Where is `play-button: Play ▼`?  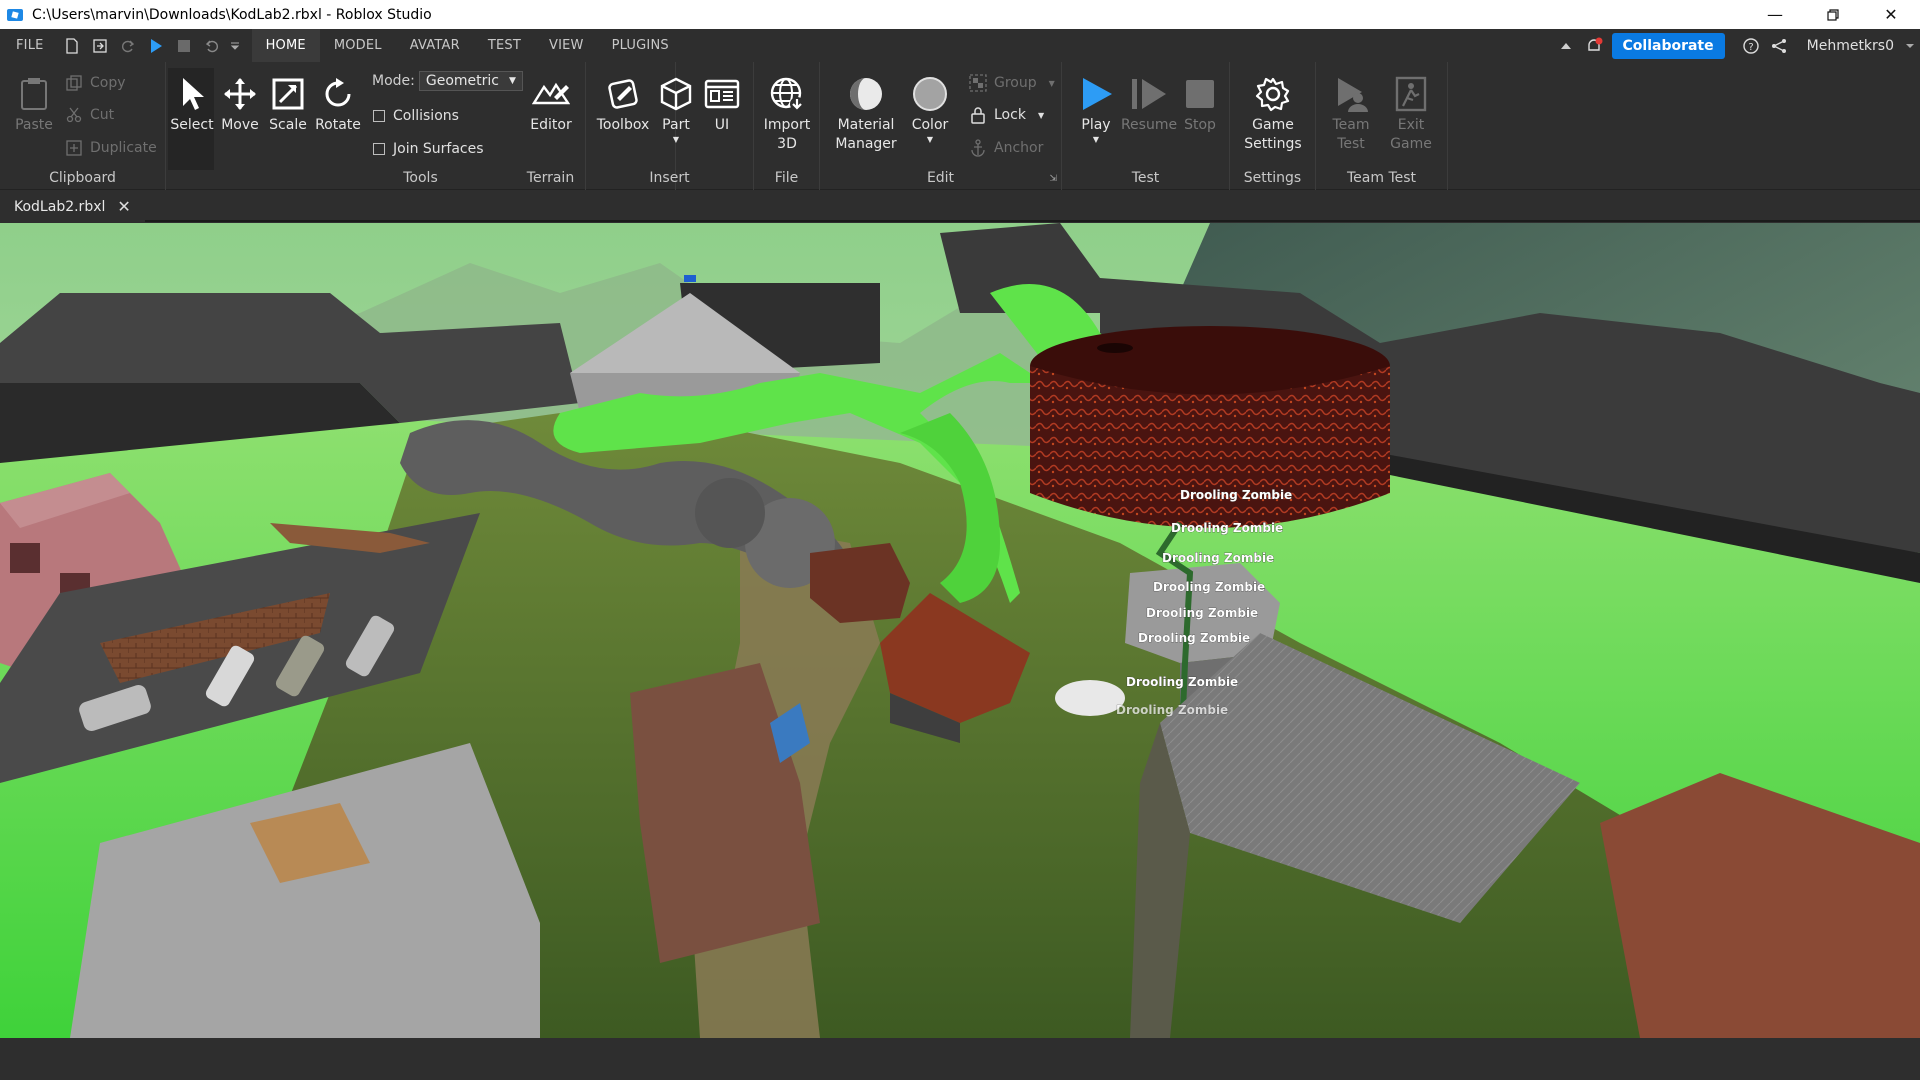 play-button: Play ▼ is located at coordinates (1096, 109).